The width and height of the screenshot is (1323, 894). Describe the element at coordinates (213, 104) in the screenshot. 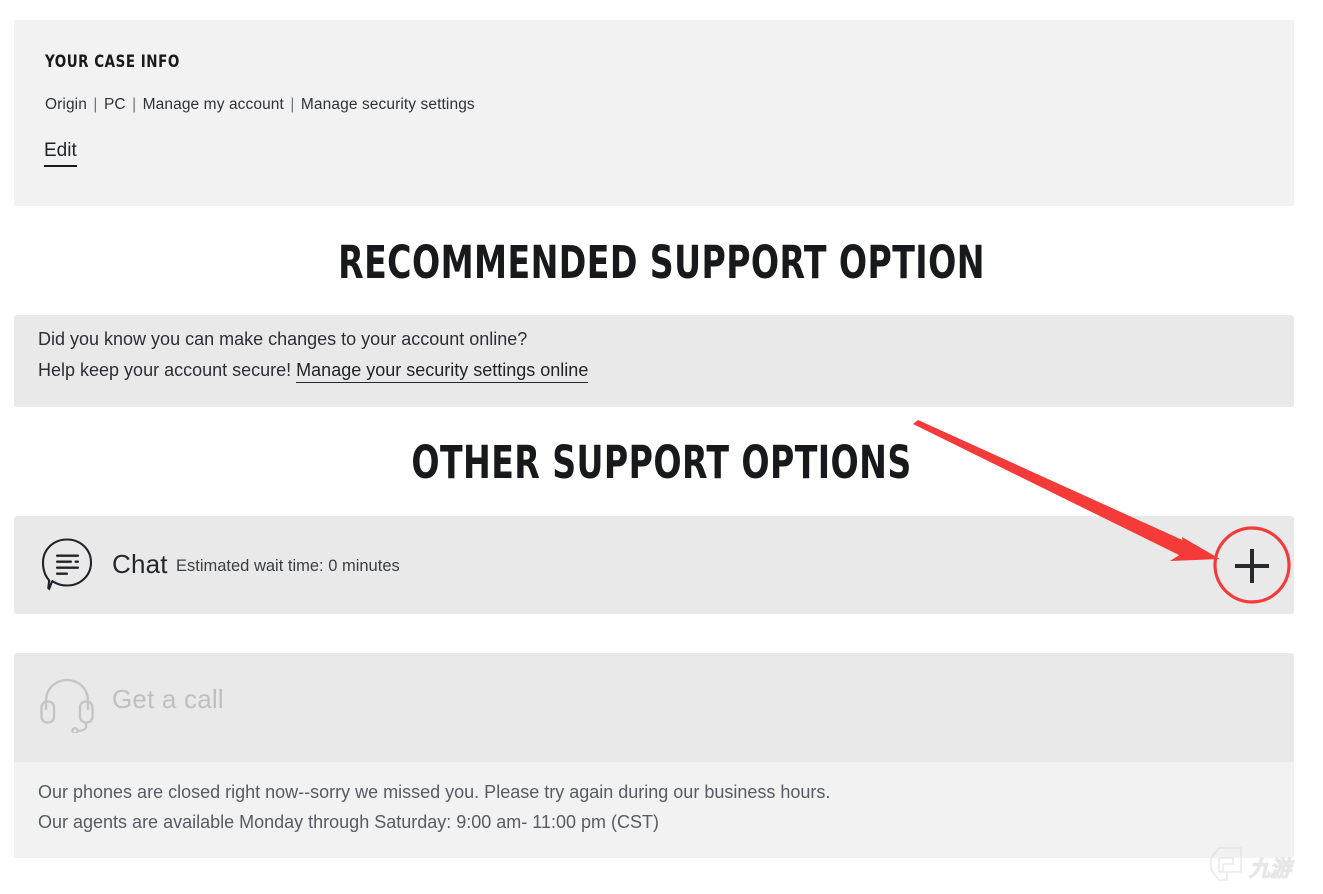

I see `case-meta-category: Manage my account` at that location.